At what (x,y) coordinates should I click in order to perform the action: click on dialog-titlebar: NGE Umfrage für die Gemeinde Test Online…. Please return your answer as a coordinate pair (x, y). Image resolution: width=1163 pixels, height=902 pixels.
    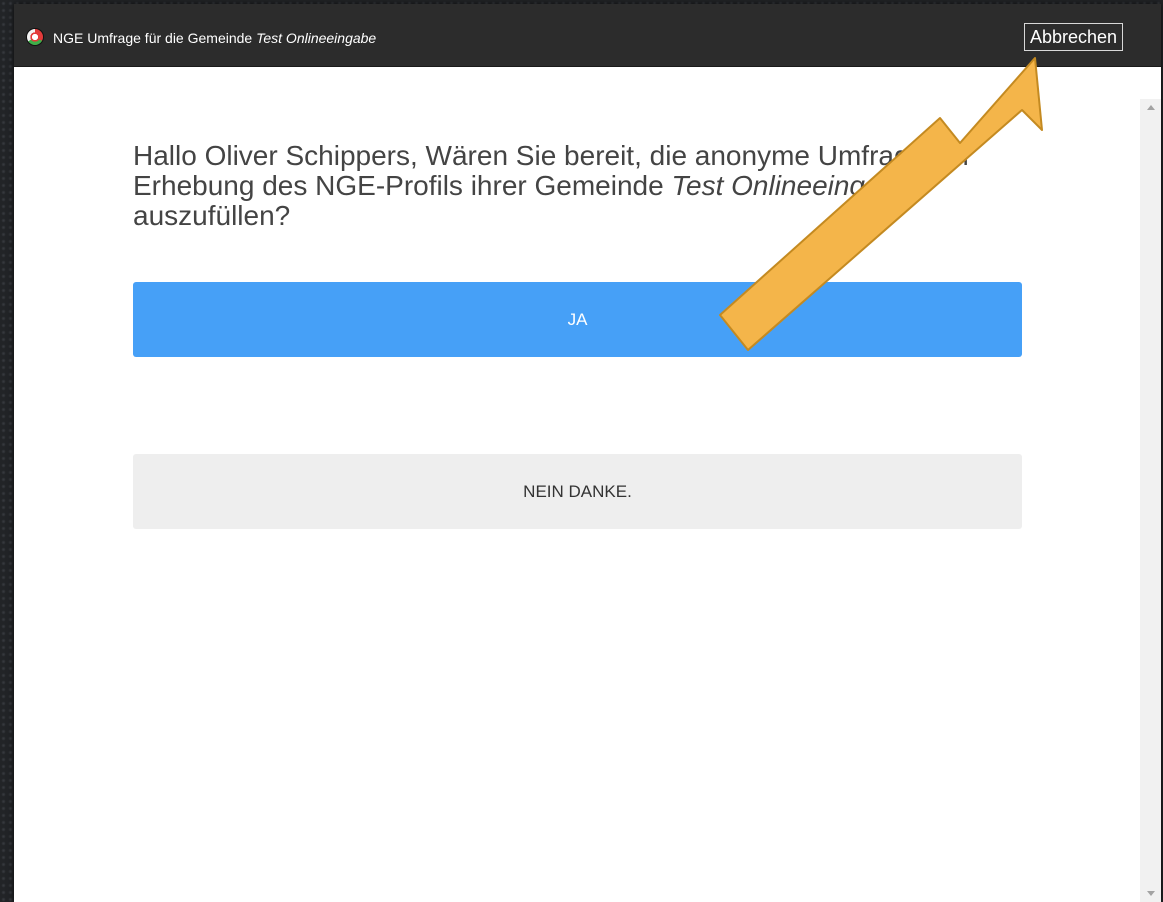
    Looking at the image, I should click on (587, 35).